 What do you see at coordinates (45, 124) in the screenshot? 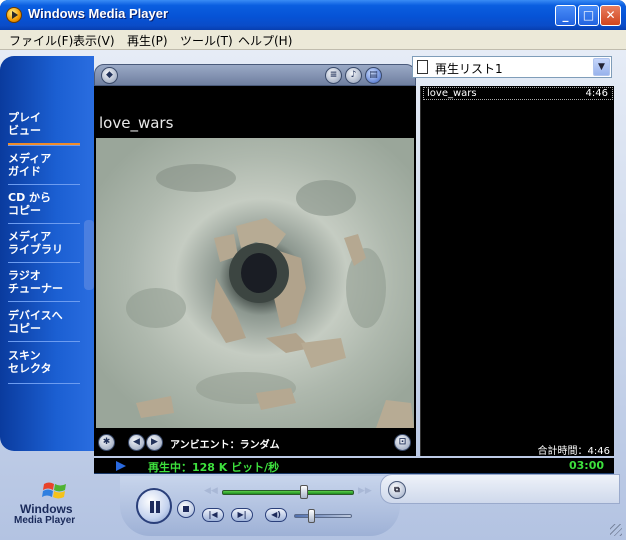
I see `nav-play-view: プレイ ビュー` at bounding box center [45, 124].